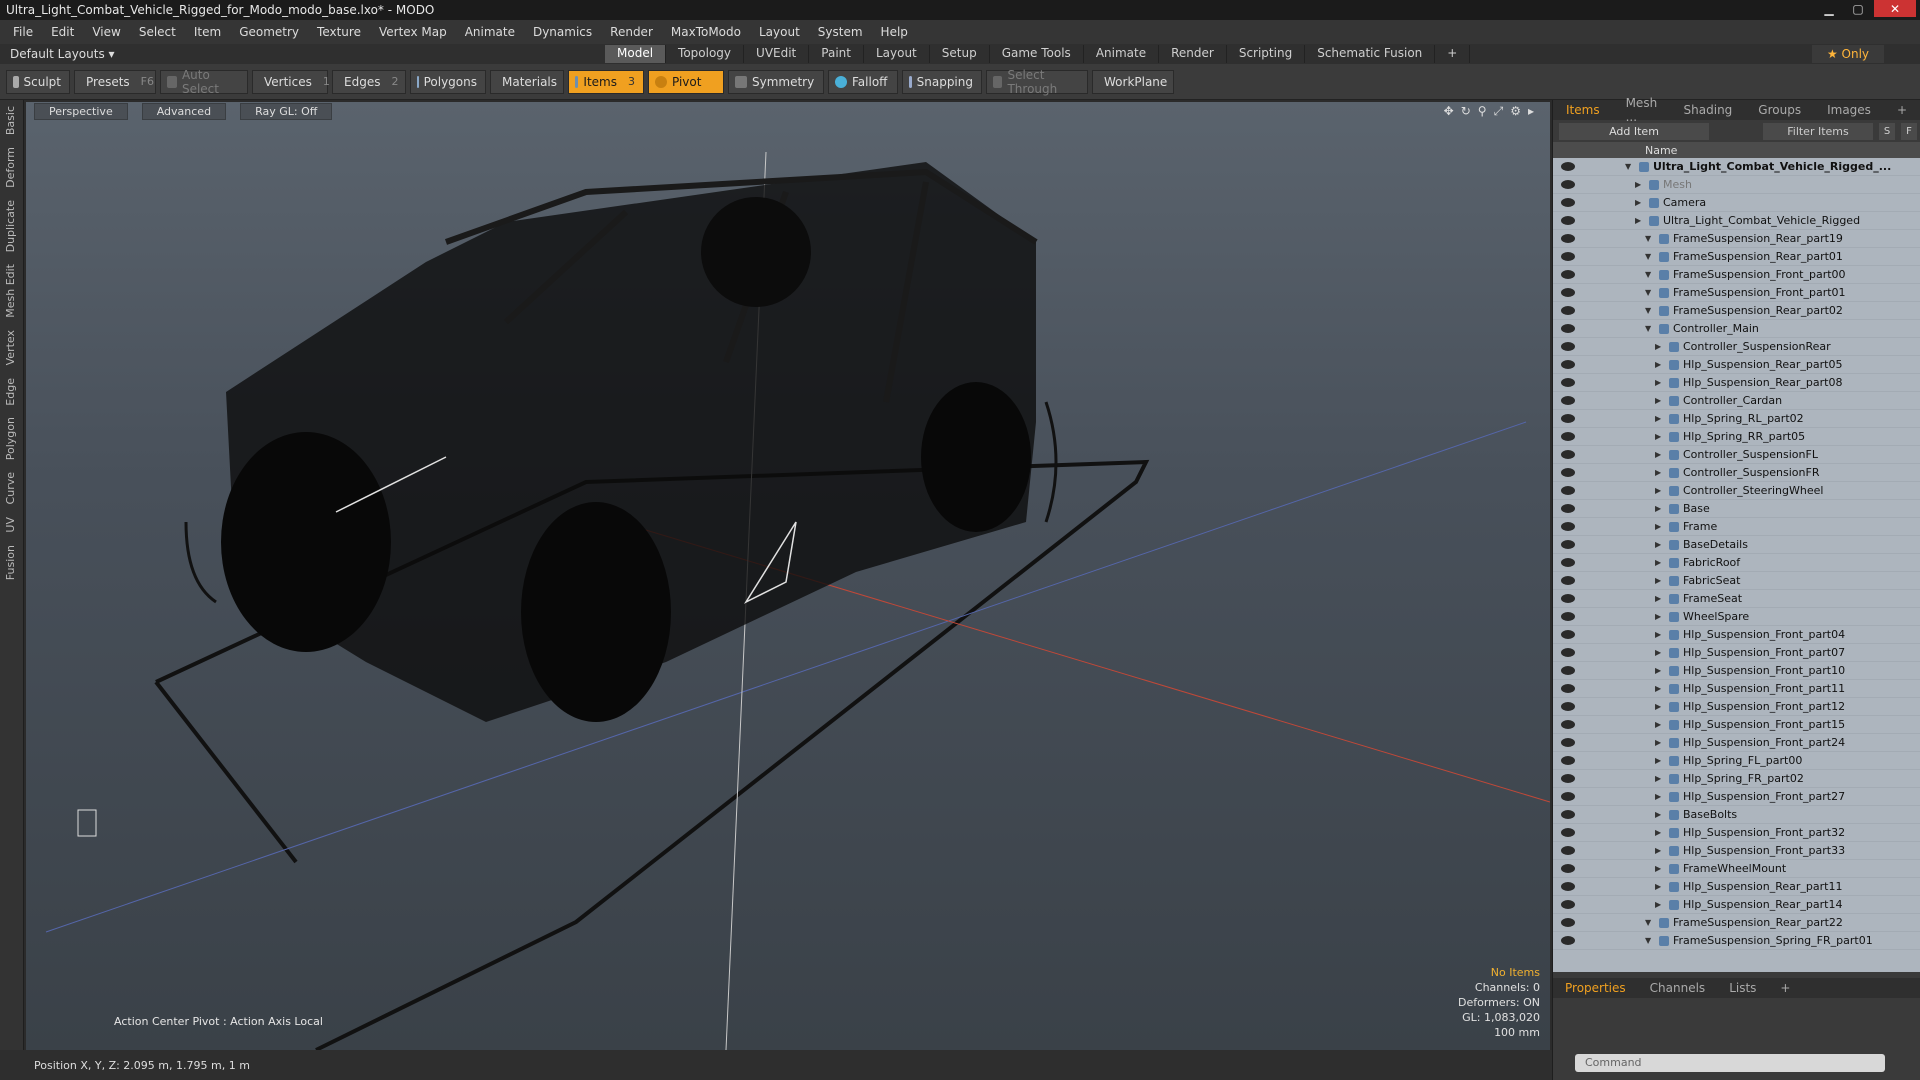 The image size is (1920, 1080). What do you see at coordinates (1818, 131) in the screenshot?
I see `filter-items-input: Filter Items` at bounding box center [1818, 131].